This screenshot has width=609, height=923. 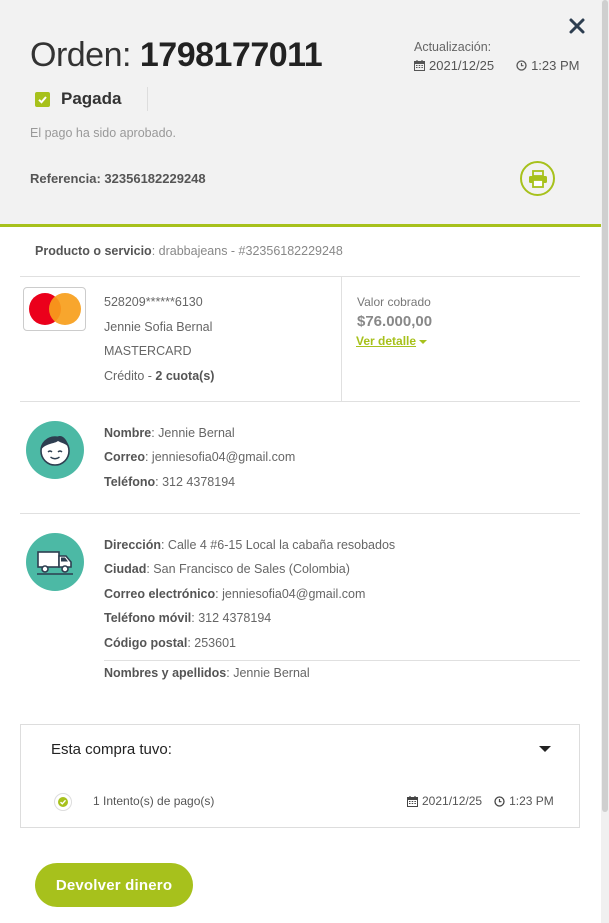 What do you see at coordinates (395, 321) in the screenshot?
I see `amount-value: $76.000,00` at bounding box center [395, 321].